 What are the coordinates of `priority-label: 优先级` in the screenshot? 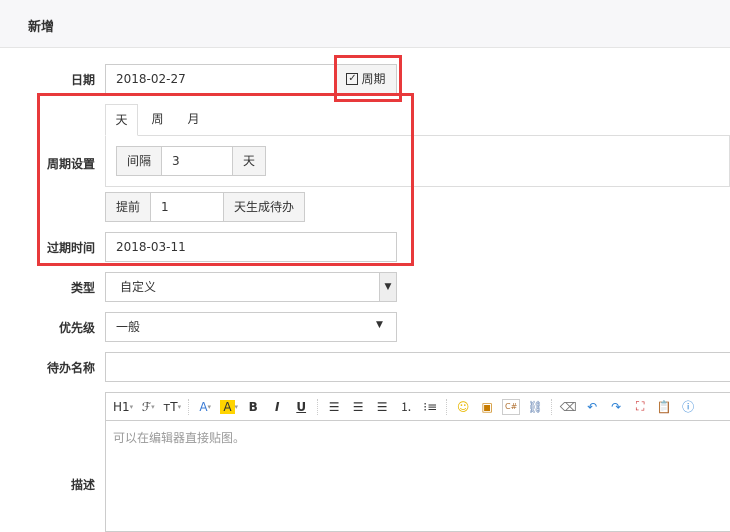 It's located at (76, 328).